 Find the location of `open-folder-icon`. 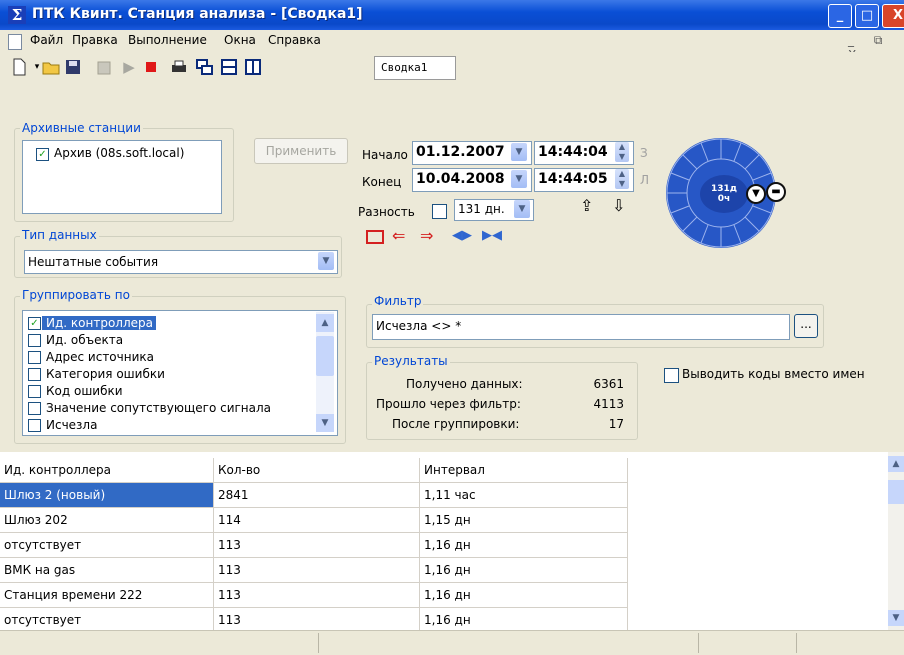

open-folder-icon is located at coordinates (51, 67).